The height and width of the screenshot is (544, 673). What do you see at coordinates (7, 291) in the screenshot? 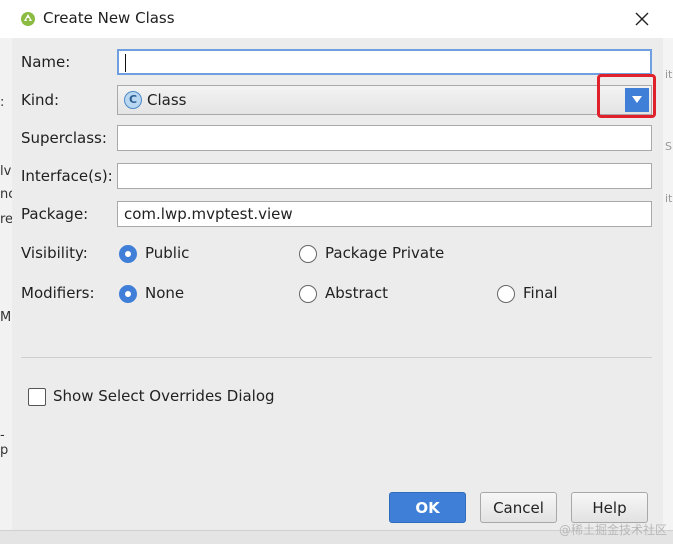
I see `background-ide-left: : lv nc re M -p` at bounding box center [7, 291].